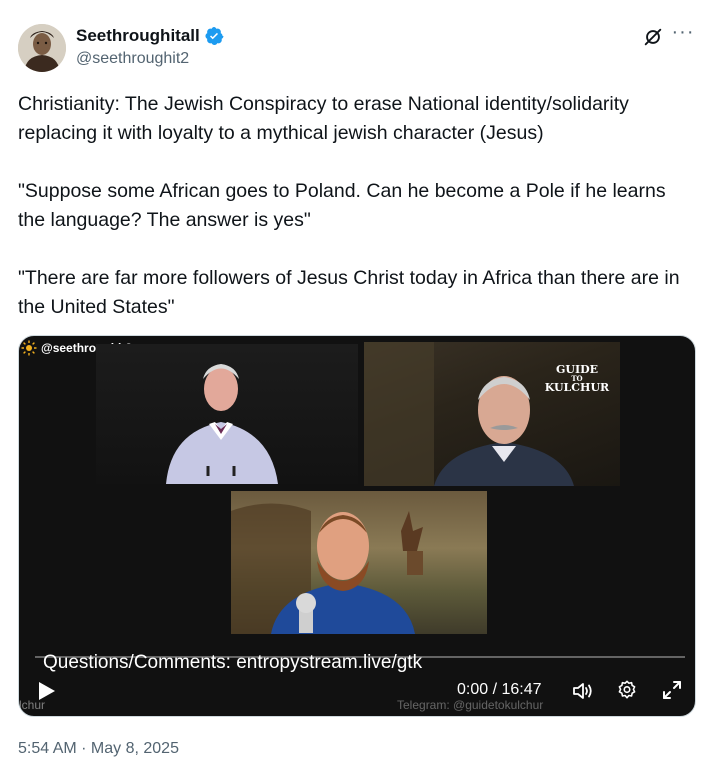 The width and height of the screenshot is (716, 779). What do you see at coordinates (653, 37) in the screenshot?
I see `grok-icon` at bounding box center [653, 37].